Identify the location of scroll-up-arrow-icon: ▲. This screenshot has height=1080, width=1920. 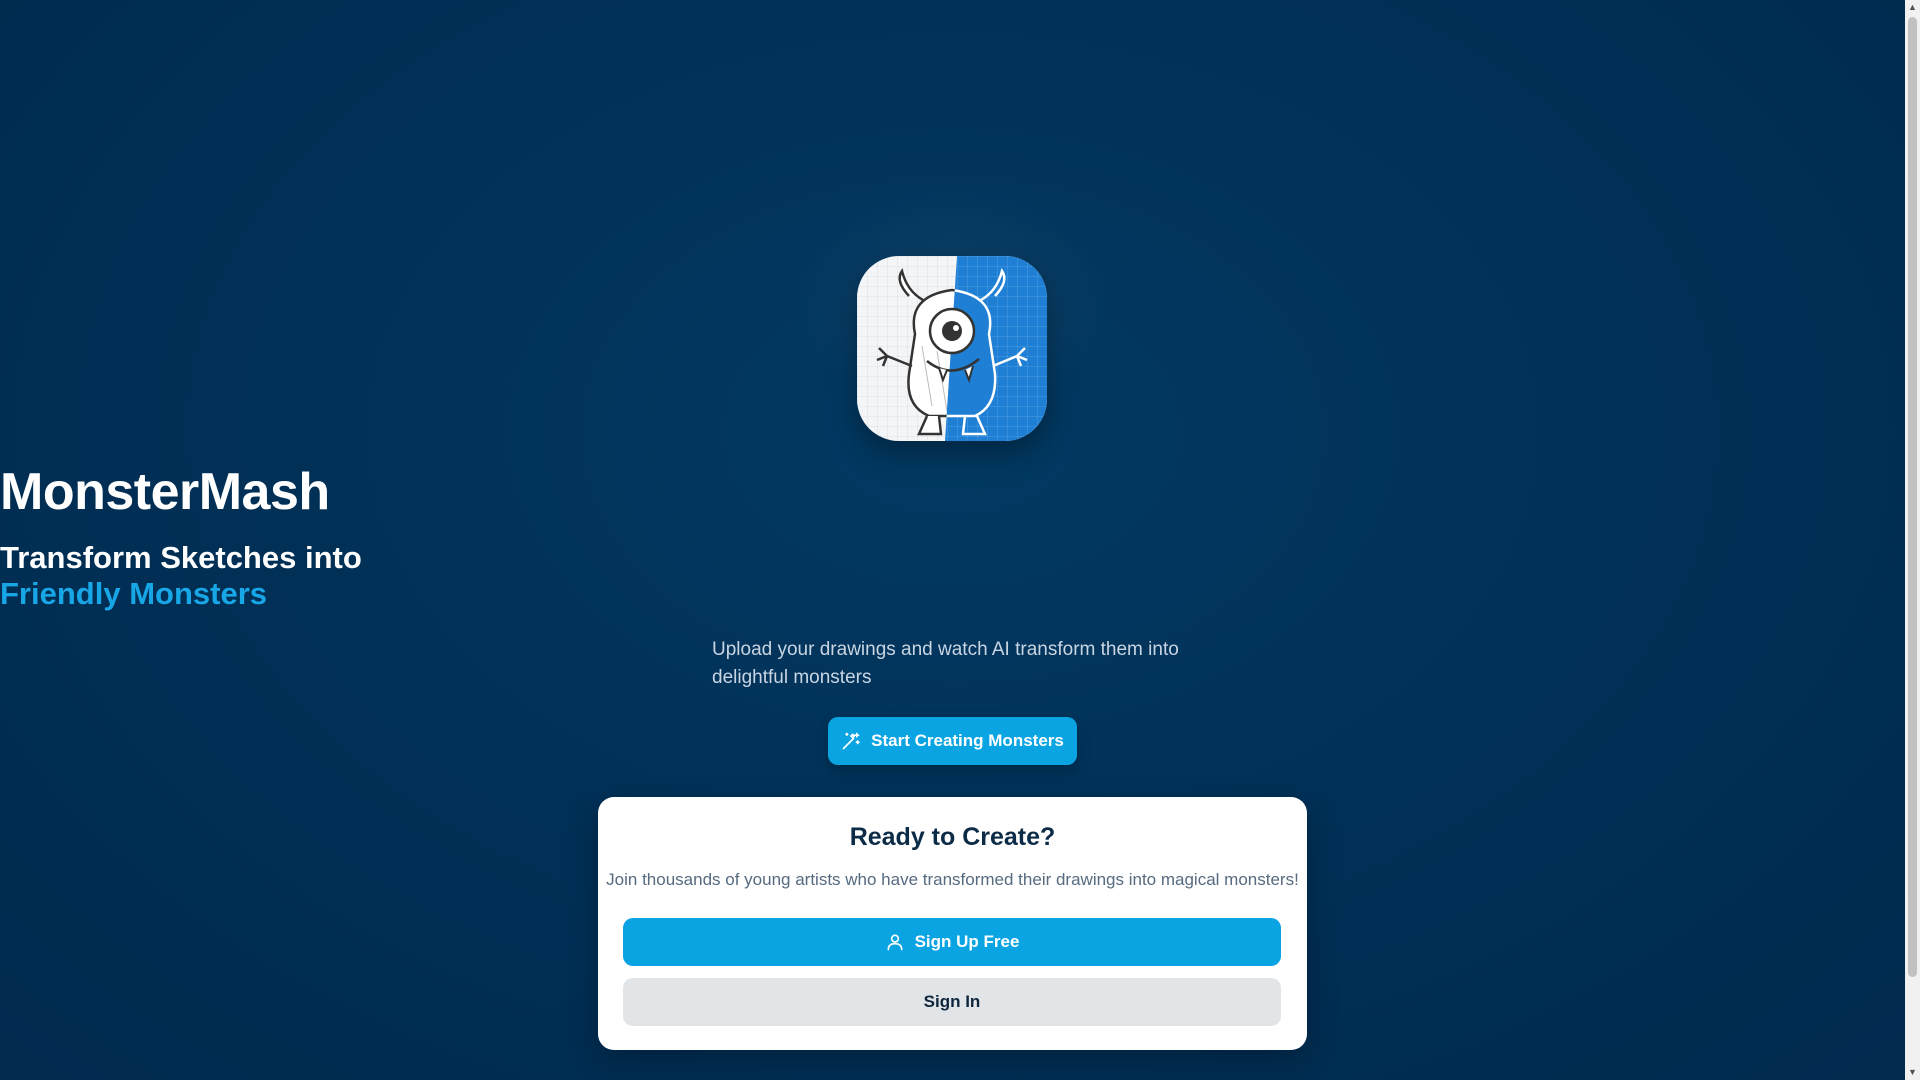
(1912, 7).